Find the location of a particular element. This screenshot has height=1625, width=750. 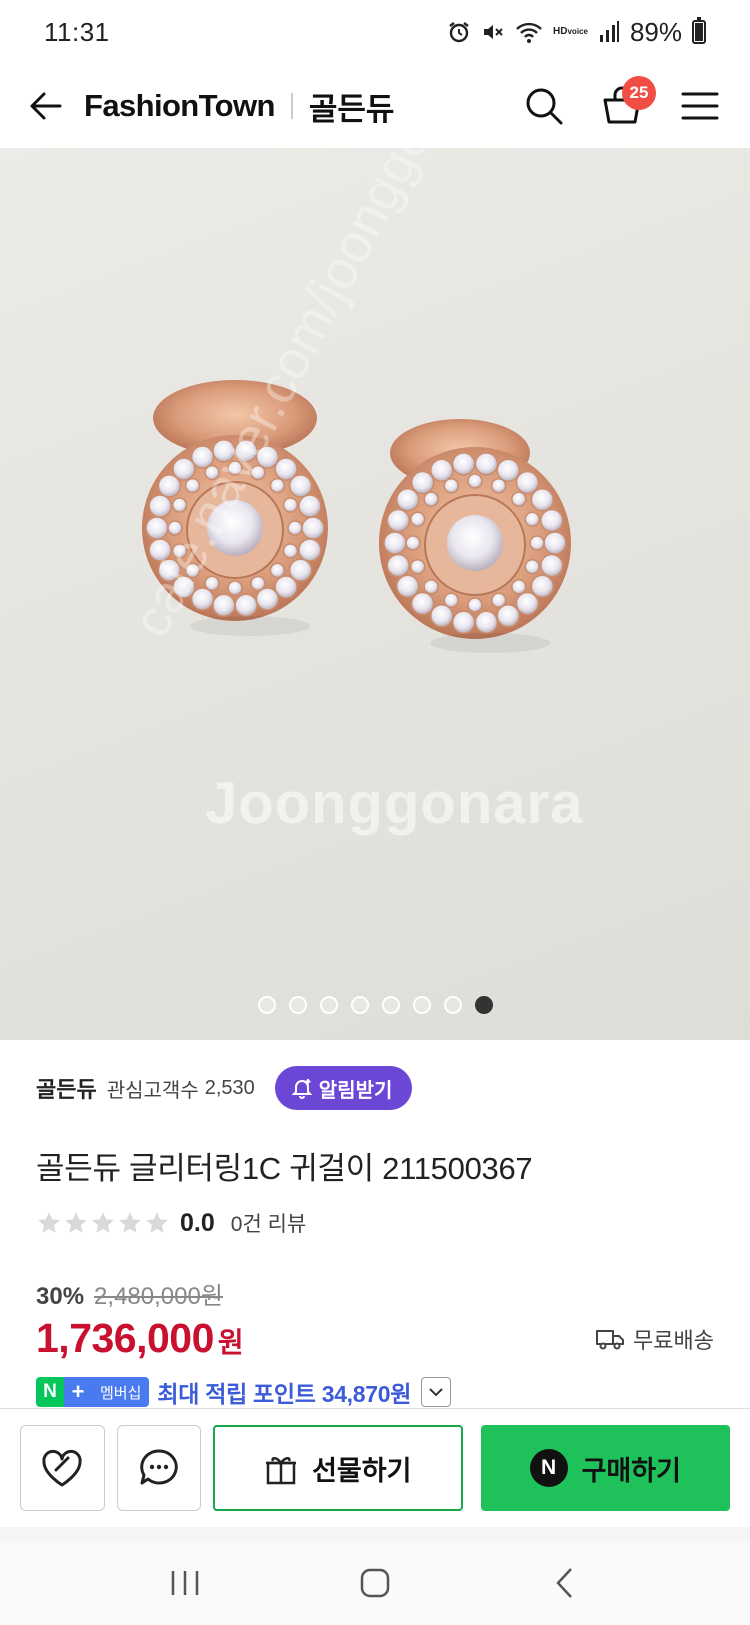

naver-membership-badge: N + 멤버십 is located at coordinates (93, 1392).